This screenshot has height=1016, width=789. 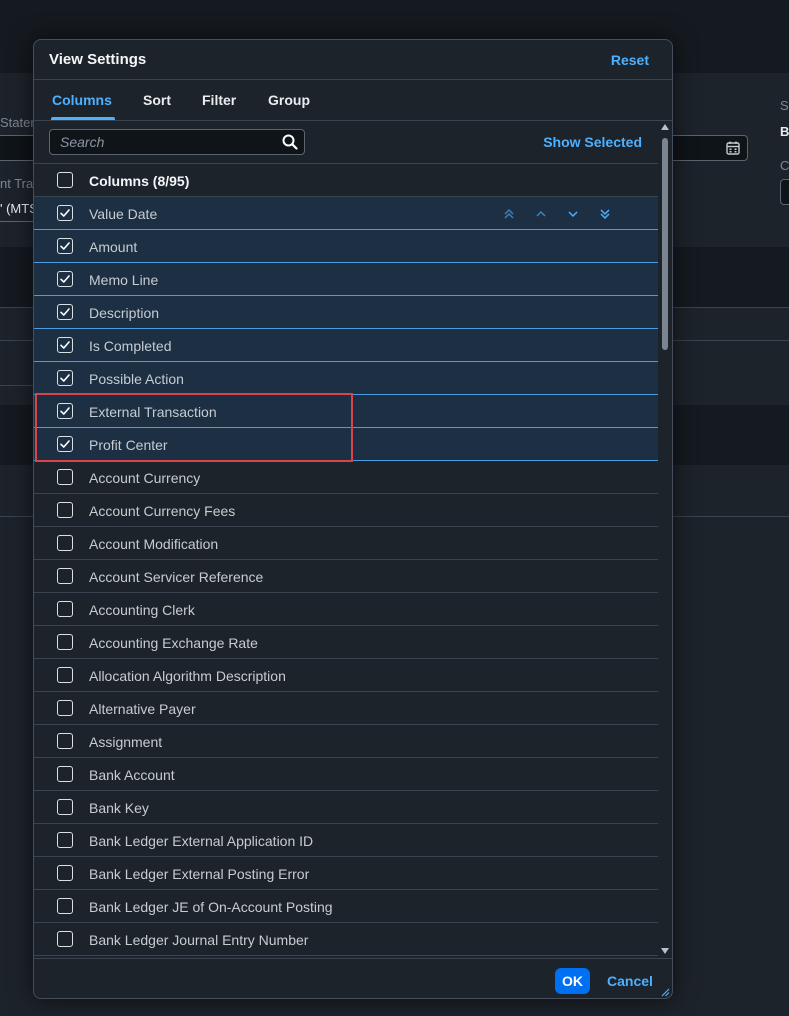 I want to click on column-row: Bank Ledger External Posting Error, so click(x=346, y=873).